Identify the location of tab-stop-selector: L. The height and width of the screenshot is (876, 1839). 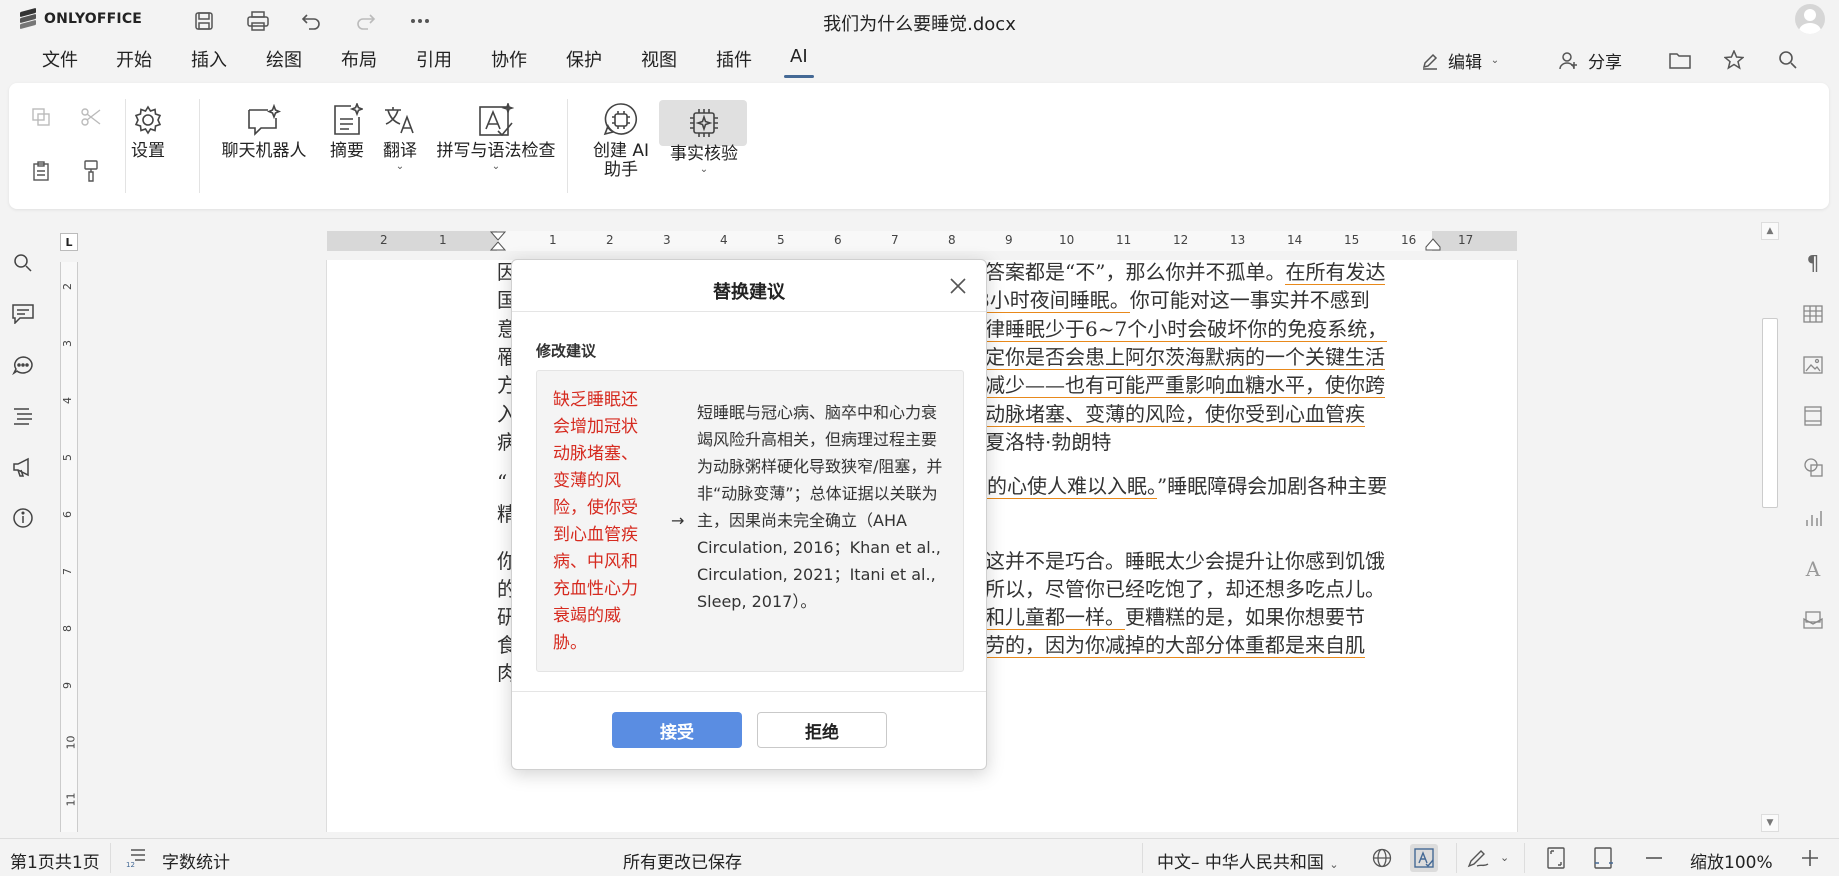
(69, 242).